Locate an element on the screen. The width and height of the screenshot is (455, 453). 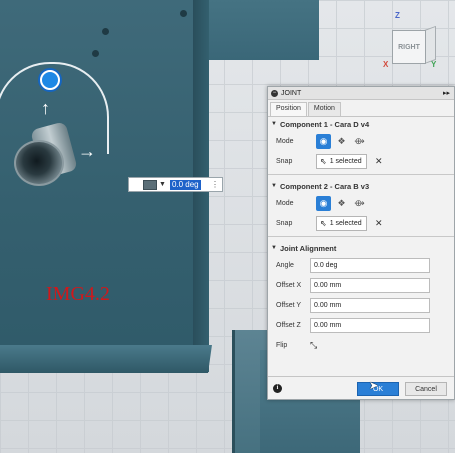
offset-x-row: Offset X 0.00 mm is located at coordinates (361, 285).